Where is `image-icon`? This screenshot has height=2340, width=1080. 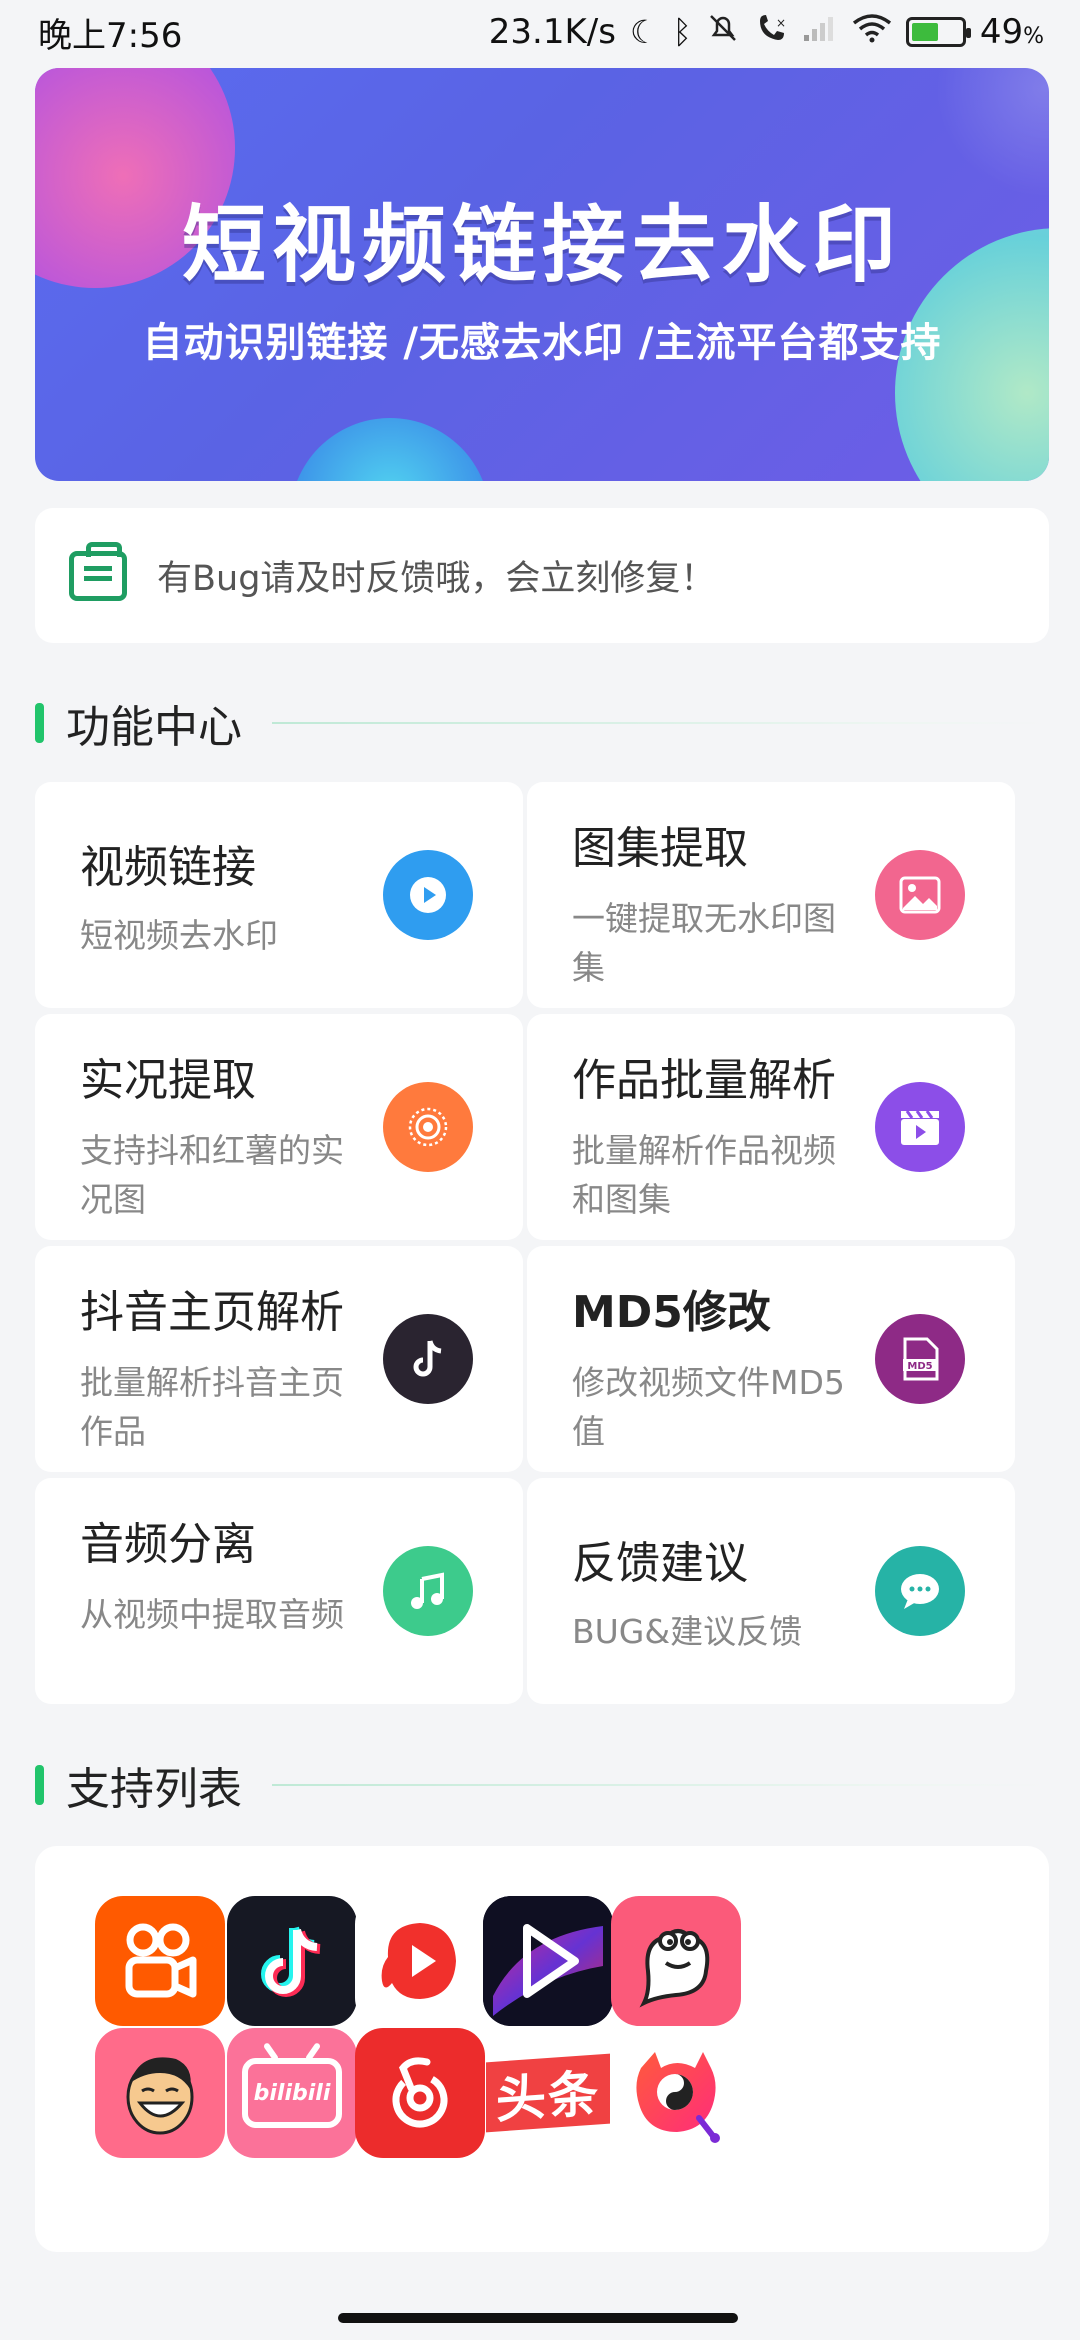
image-icon is located at coordinates (925, 899).